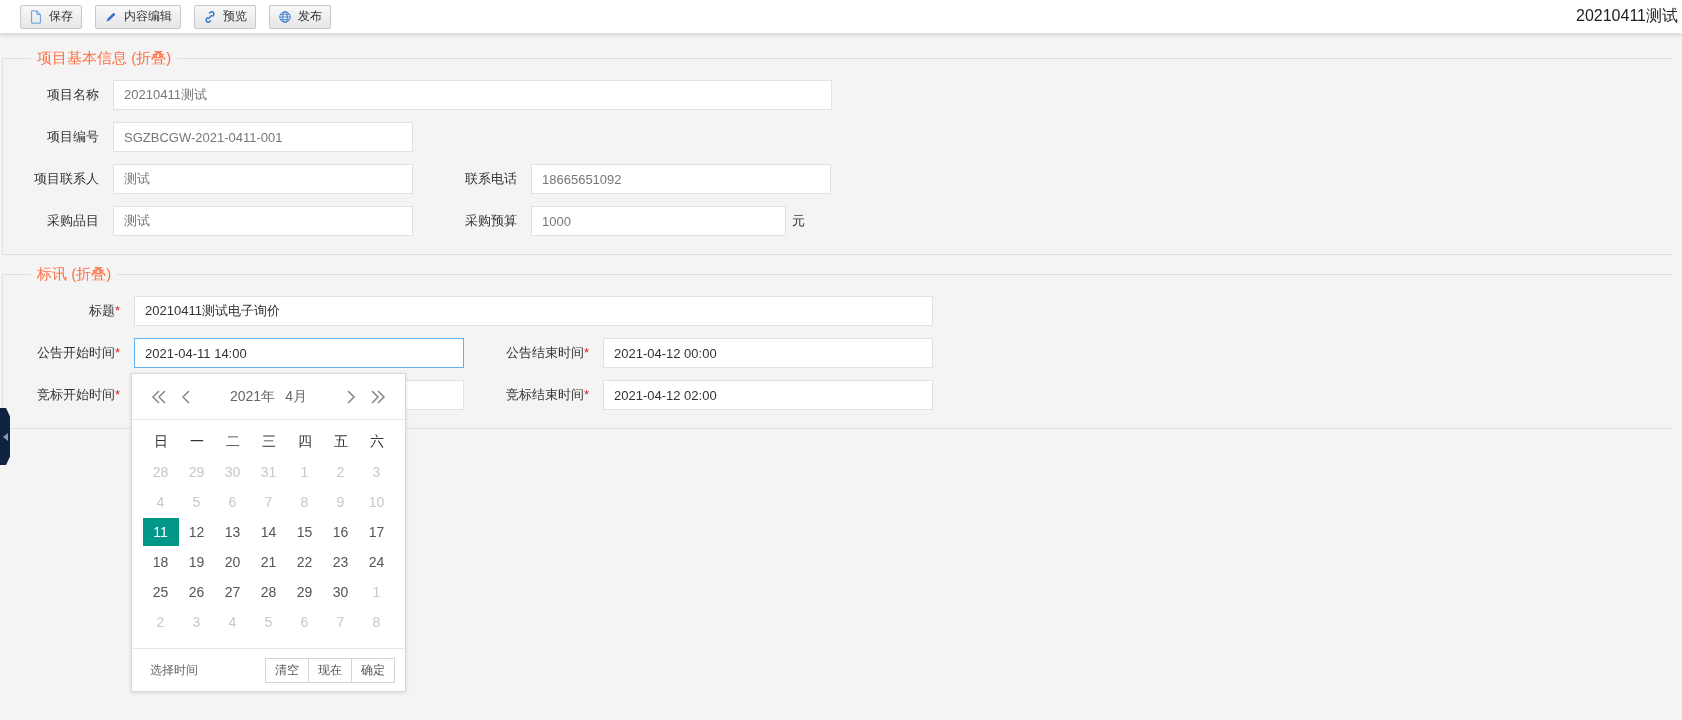 The image size is (1682, 720). Describe the element at coordinates (78, 395) in the screenshot. I see `field-label: 竞标开始时间*` at that location.